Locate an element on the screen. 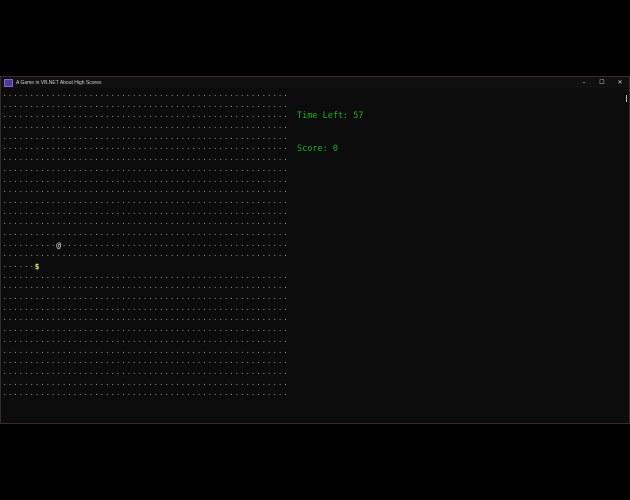  empty-cell is located at coordinates (285, 267).